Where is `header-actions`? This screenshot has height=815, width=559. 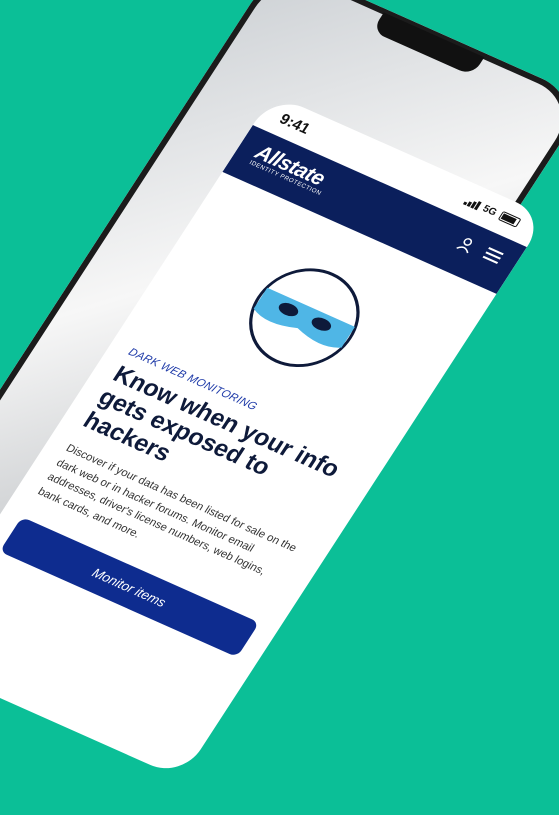
header-actions is located at coordinates (478, 253).